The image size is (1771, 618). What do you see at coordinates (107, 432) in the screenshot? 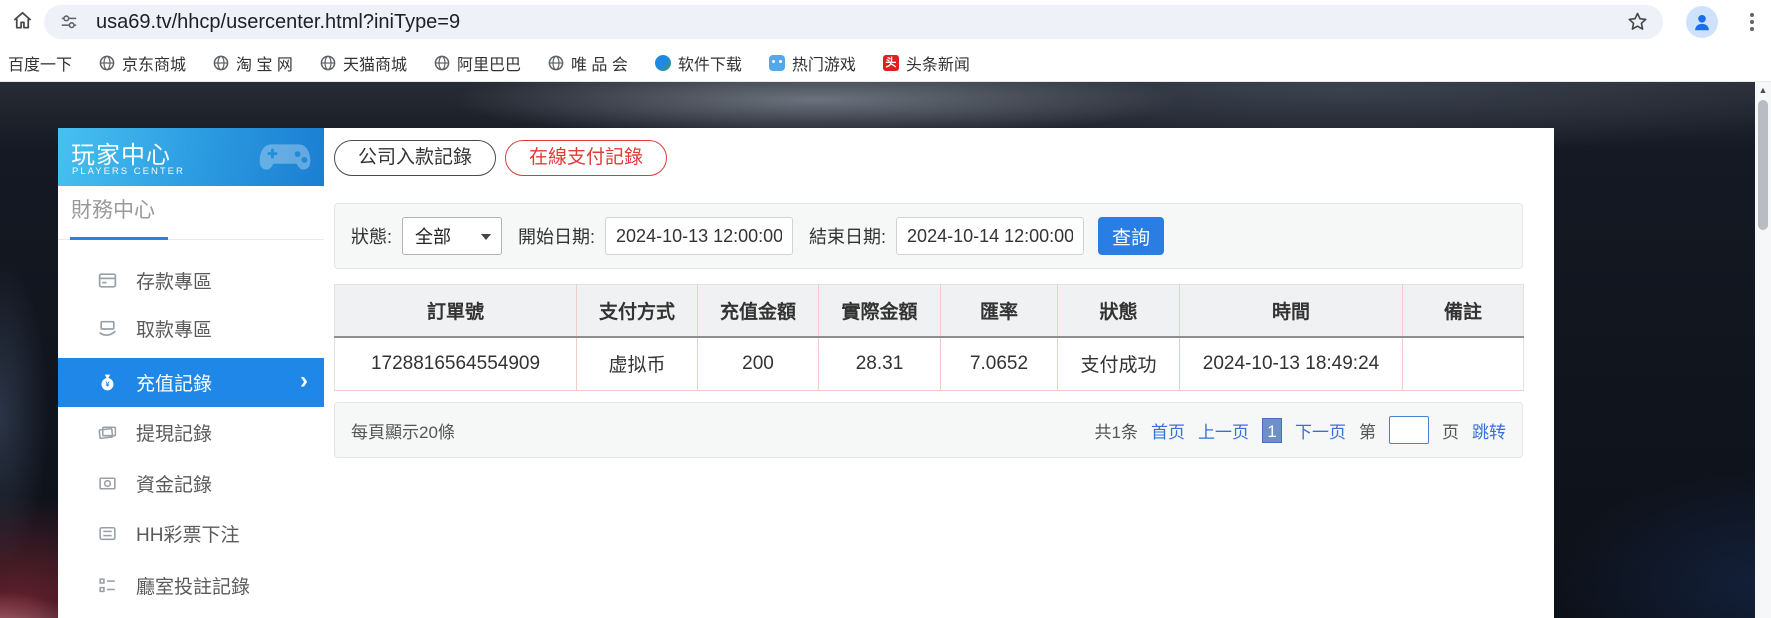
I see `banknotes-icon` at bounding box center [107, 432].